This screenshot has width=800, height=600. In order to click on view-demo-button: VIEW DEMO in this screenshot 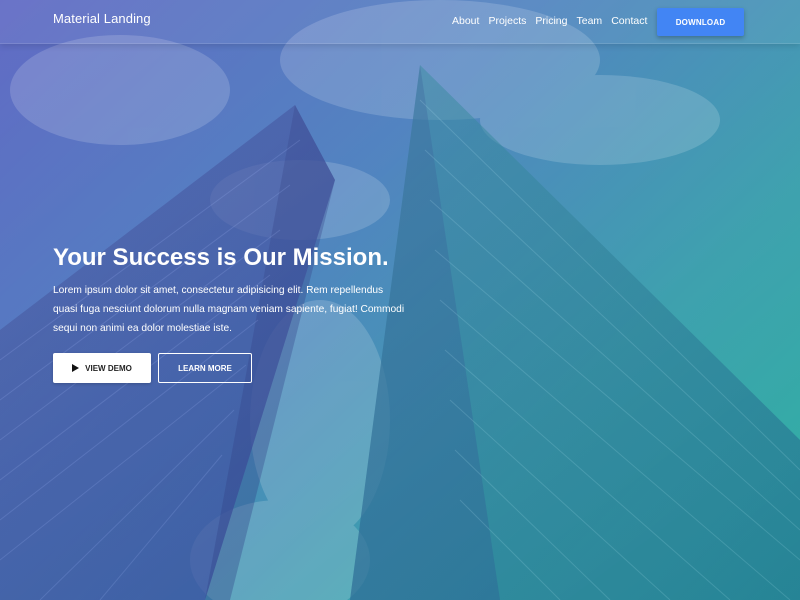, I will do `click(102, 368)`.